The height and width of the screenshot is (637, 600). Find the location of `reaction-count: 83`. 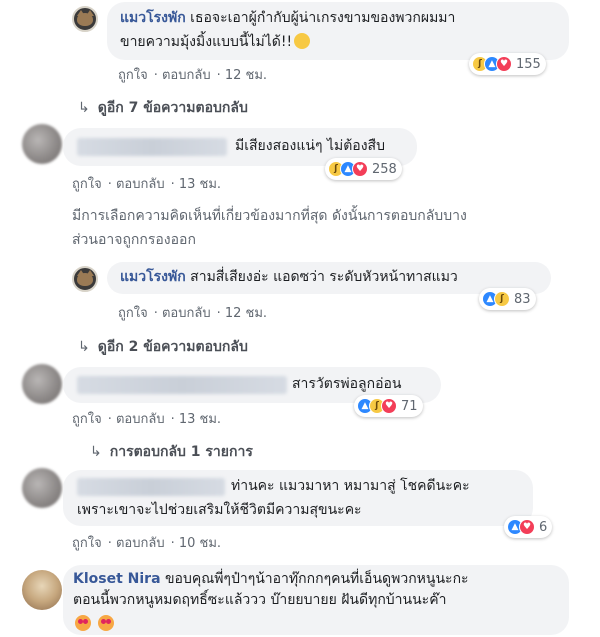

reaction-count: 83 is located at coordinates (522, 299).